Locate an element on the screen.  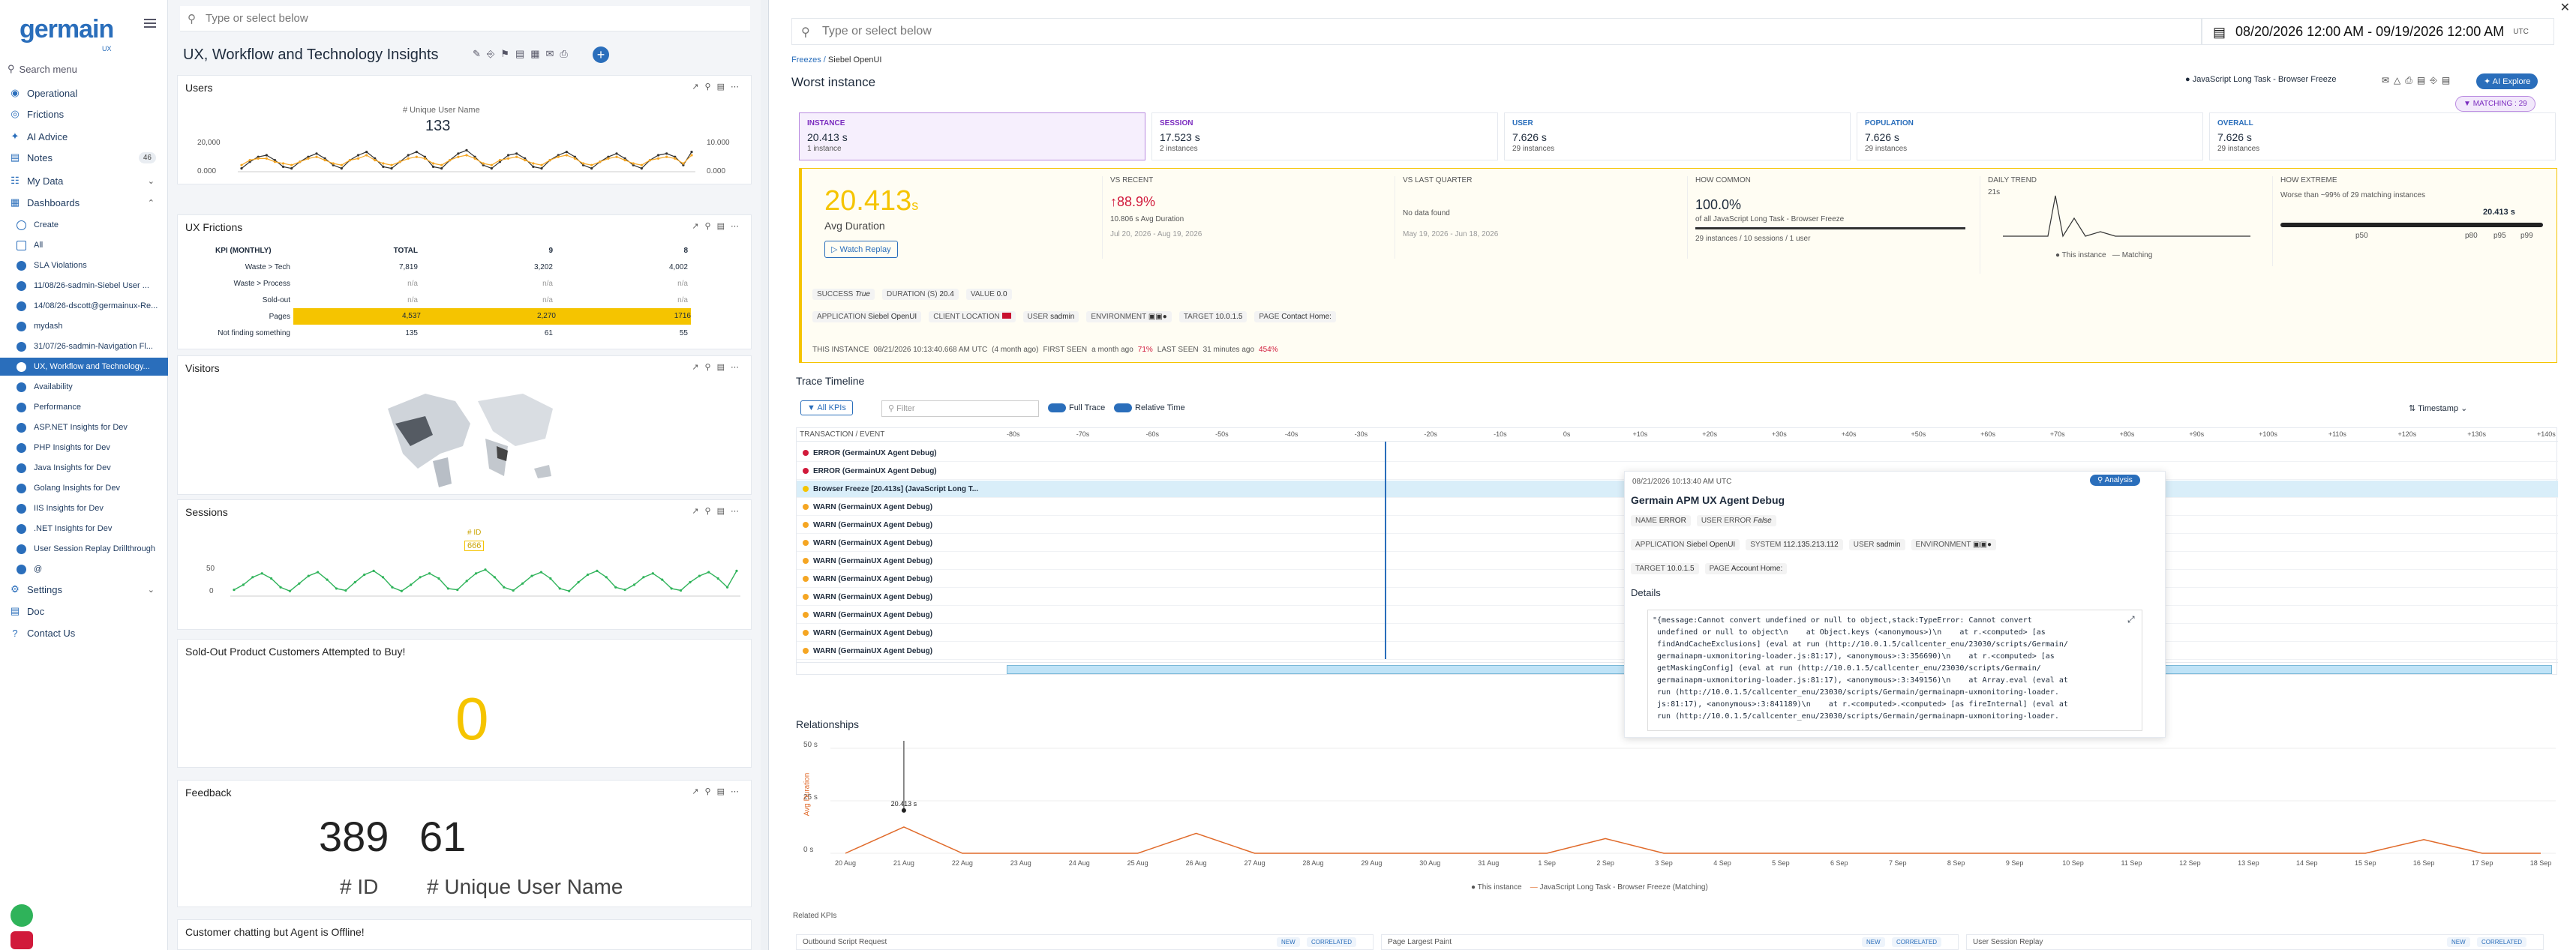
dash-item: Java Insights for Dev is located at coordinates (84, 468).